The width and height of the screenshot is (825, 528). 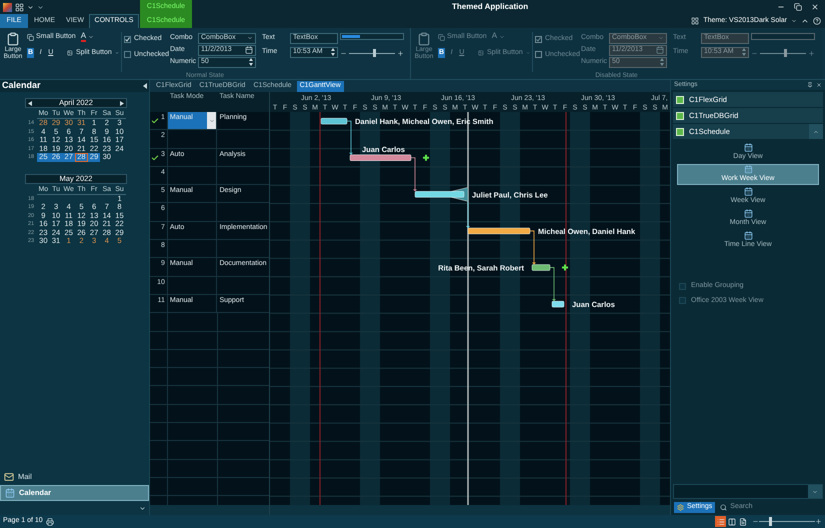 What do you see at coordinates (83, 37) in the screenshot?
I see `font-color-button: A` at bounding box center [83, 37].